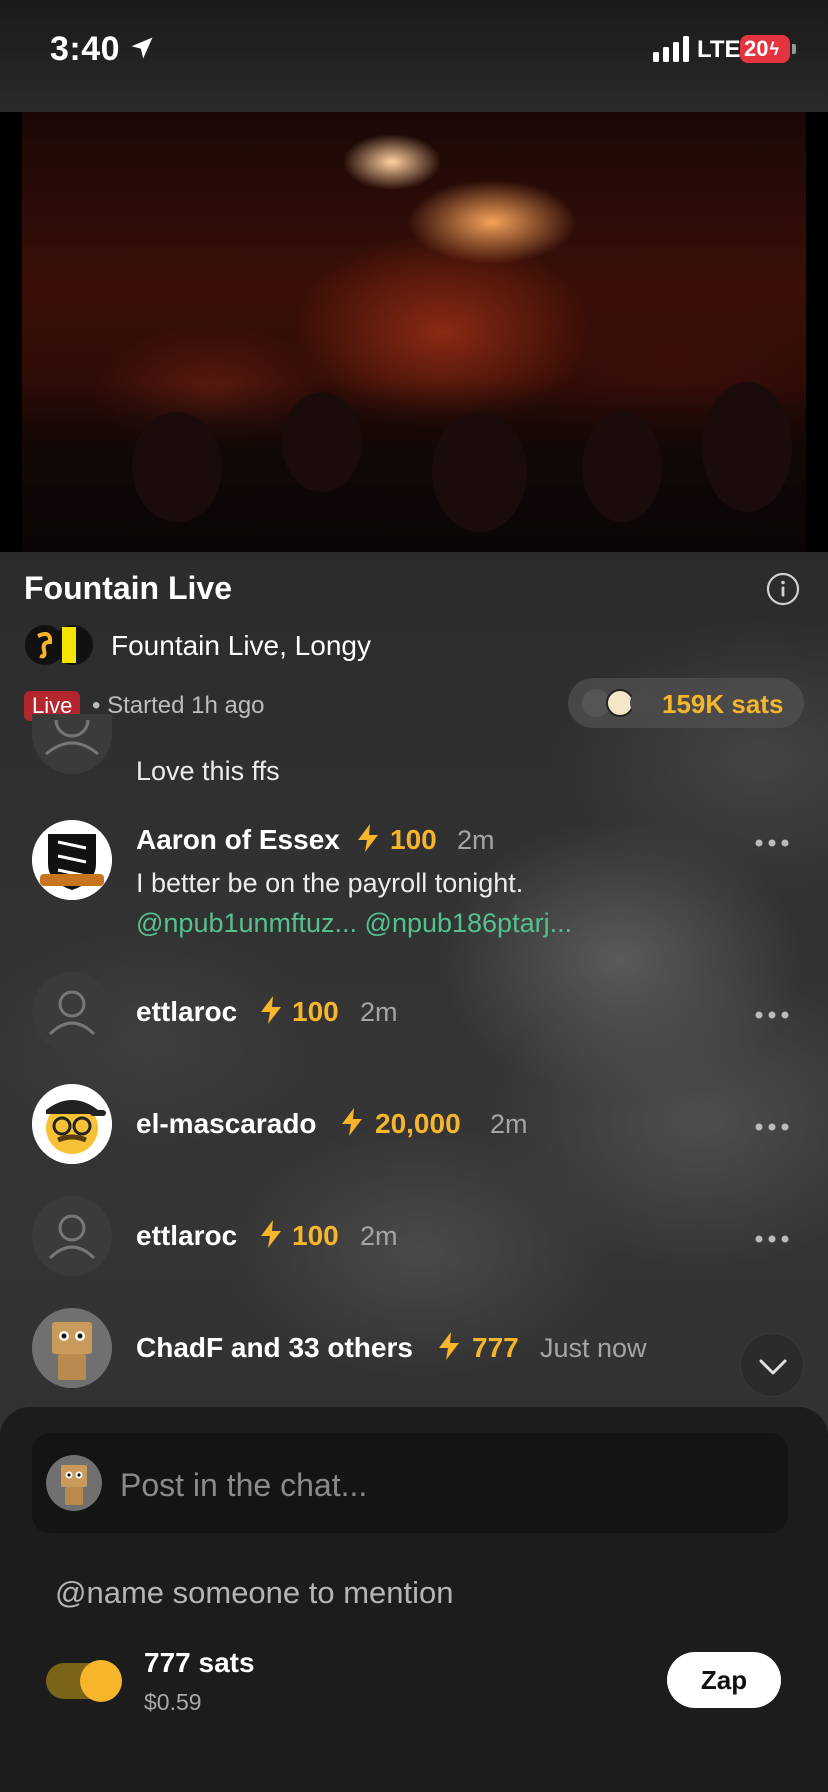 Image resolution: width=828 pixels, height=1792 pixels. What do you see at coordinates (495, 1347) in the screenshot?
I see `zap-amount: 777` at bounding box center [495, 1347].